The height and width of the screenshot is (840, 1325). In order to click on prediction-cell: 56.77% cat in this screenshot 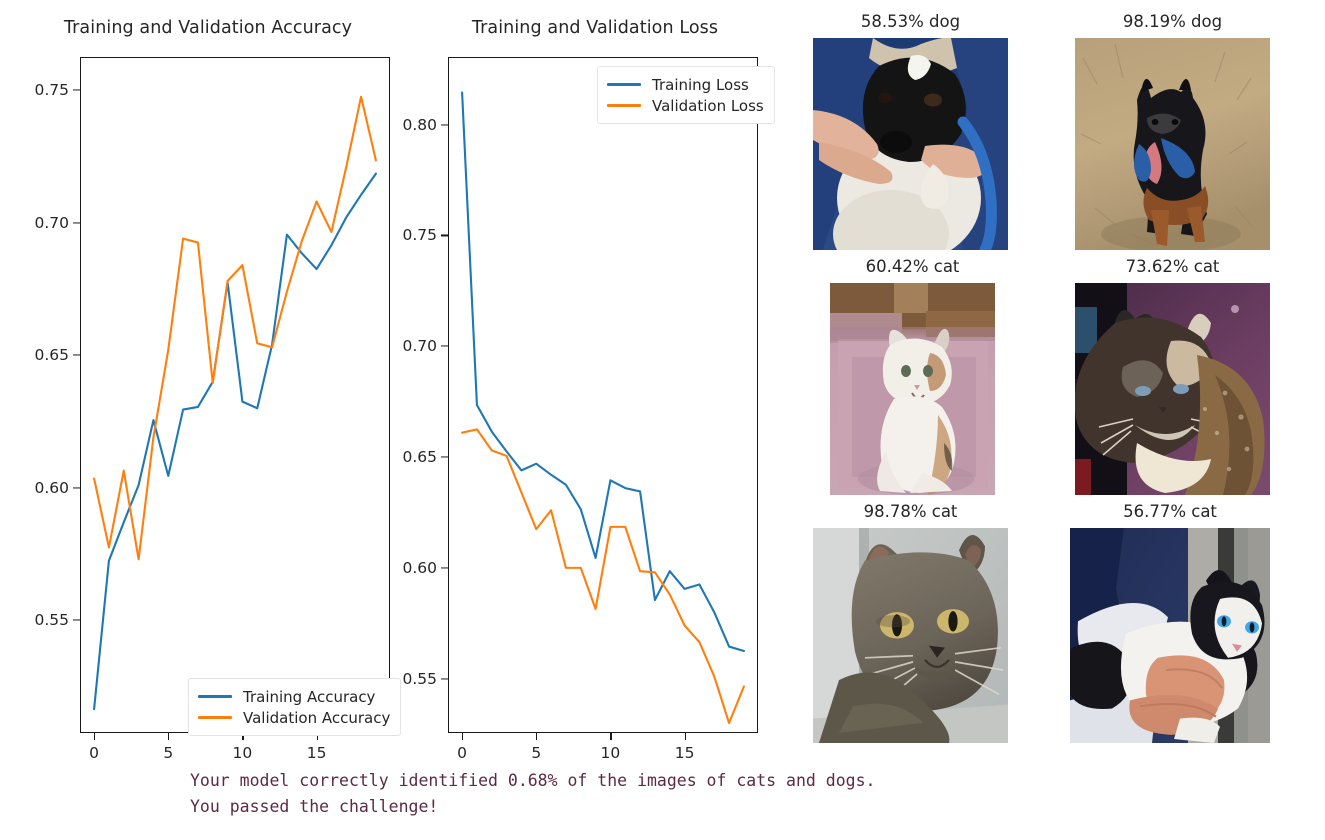, I will do `click(1170, 622)`.